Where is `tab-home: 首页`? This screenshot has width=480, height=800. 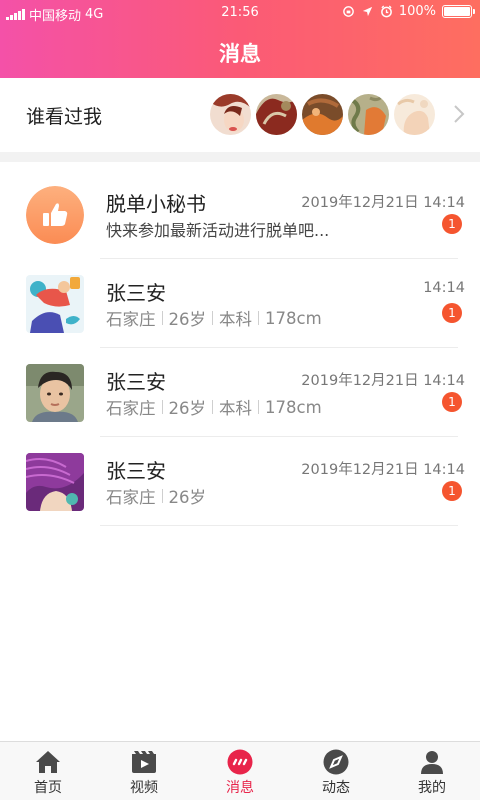
tab-home: 首页 is located at coordinates (48, 771).